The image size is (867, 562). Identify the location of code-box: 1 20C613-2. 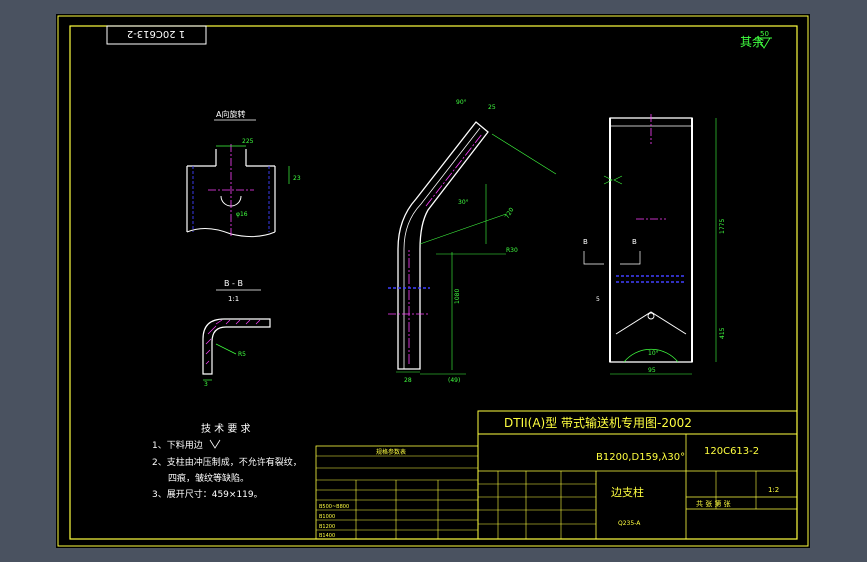
(156, 35).